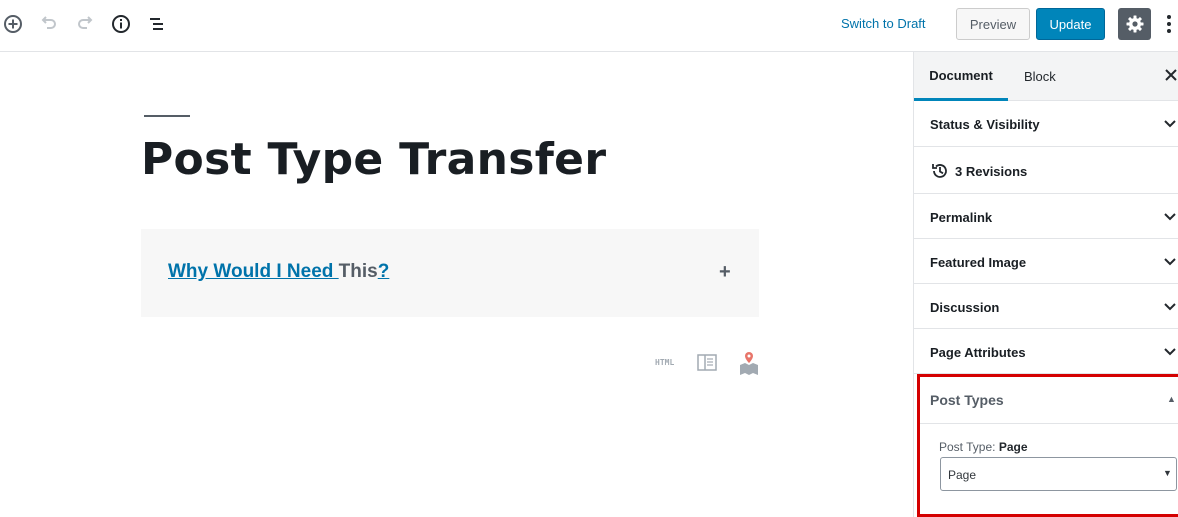 This screenshot has width=1178, height=517. I want to click on redo-icon, so click(85, 24).